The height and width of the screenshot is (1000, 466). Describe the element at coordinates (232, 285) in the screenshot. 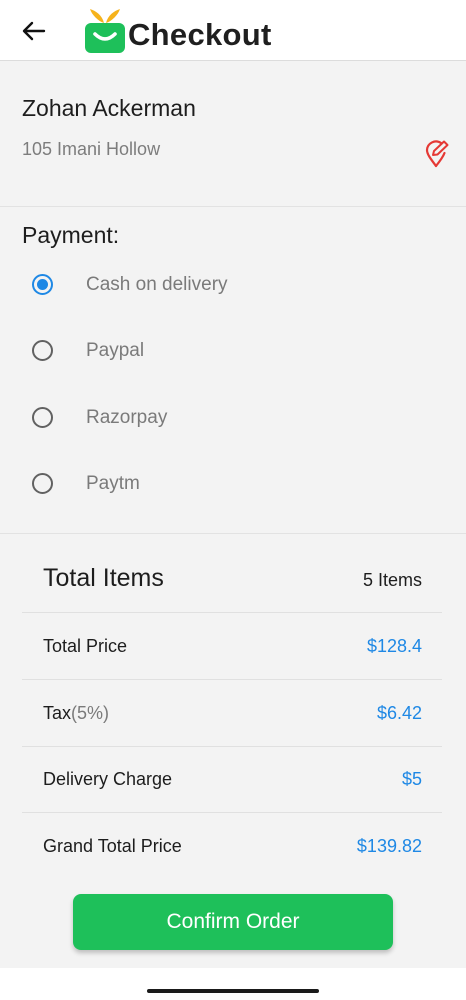

I see `payment-option-cash-on-delivery: Cash on delivery` at that location.